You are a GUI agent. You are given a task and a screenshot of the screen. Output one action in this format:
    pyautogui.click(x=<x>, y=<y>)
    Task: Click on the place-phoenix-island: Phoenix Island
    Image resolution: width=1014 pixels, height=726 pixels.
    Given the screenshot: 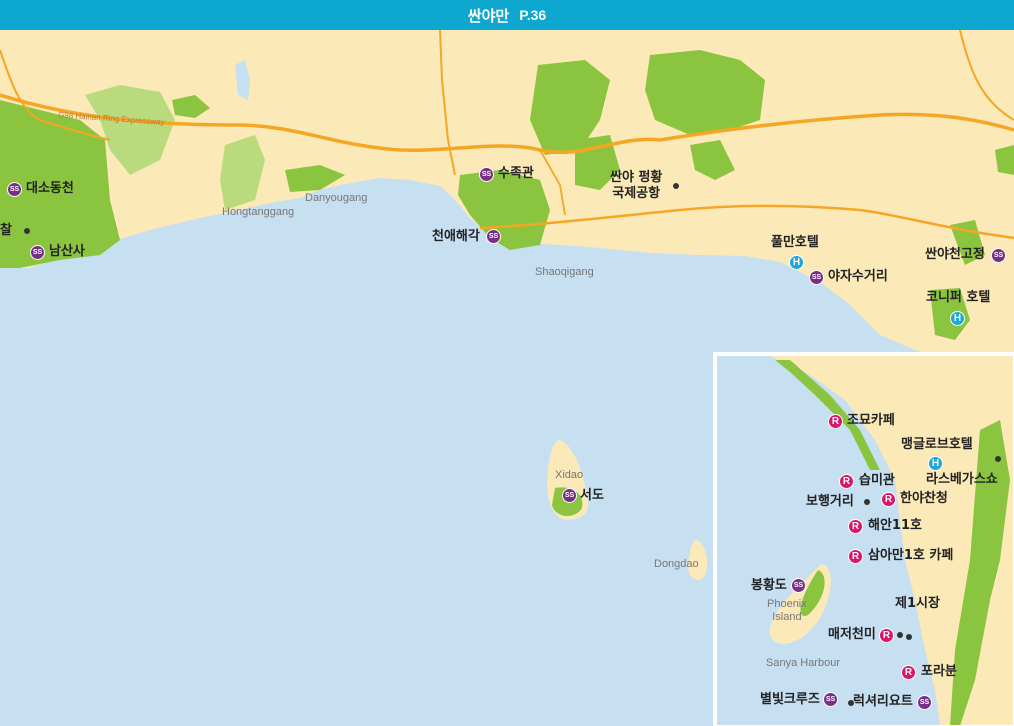 What is the action you would take?
    pyautogui.click(x=787, y=610)
    